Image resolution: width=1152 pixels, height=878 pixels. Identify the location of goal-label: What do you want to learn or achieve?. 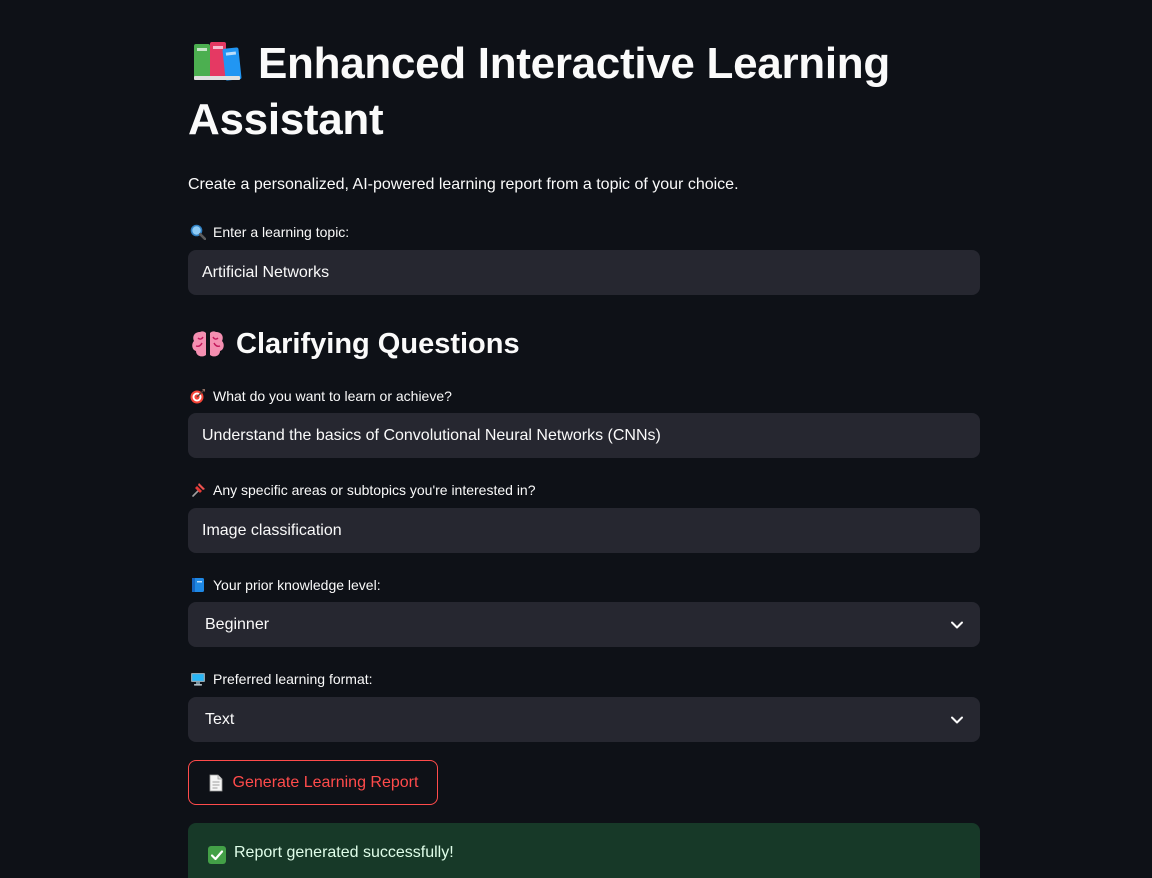
(321, 396).